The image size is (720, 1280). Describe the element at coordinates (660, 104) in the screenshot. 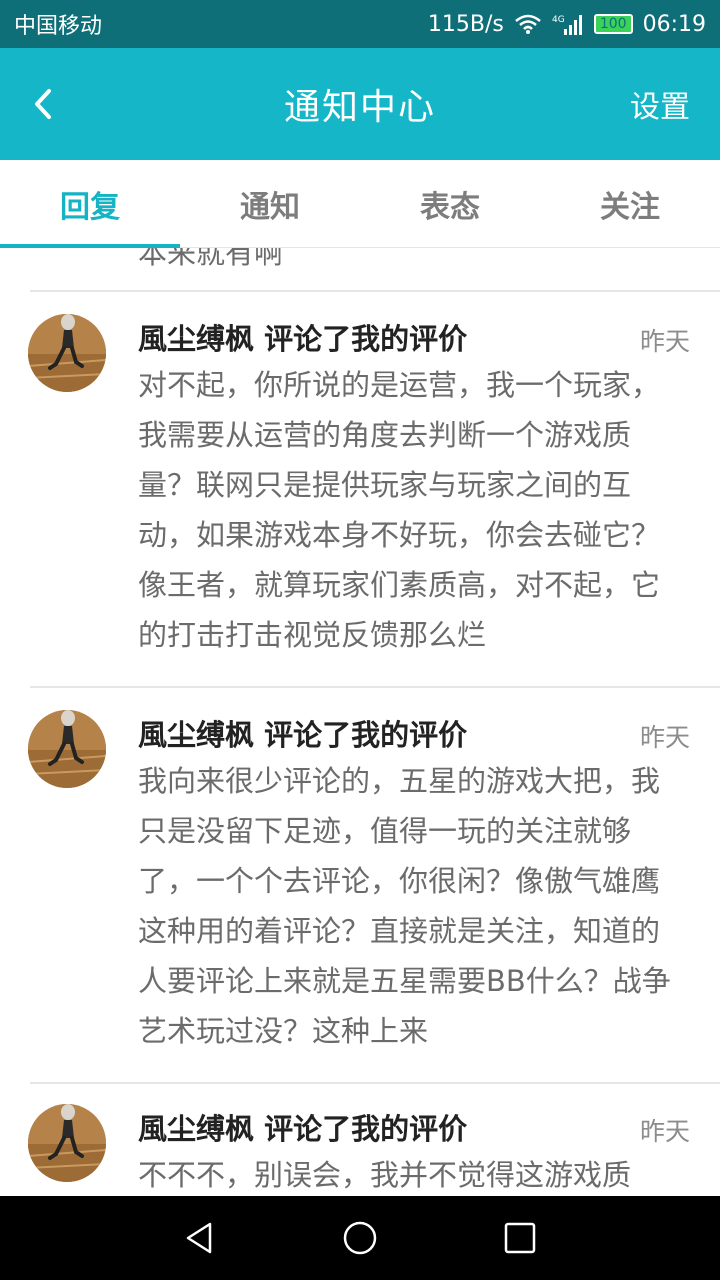

I see `settings-button: 设置` at that location.